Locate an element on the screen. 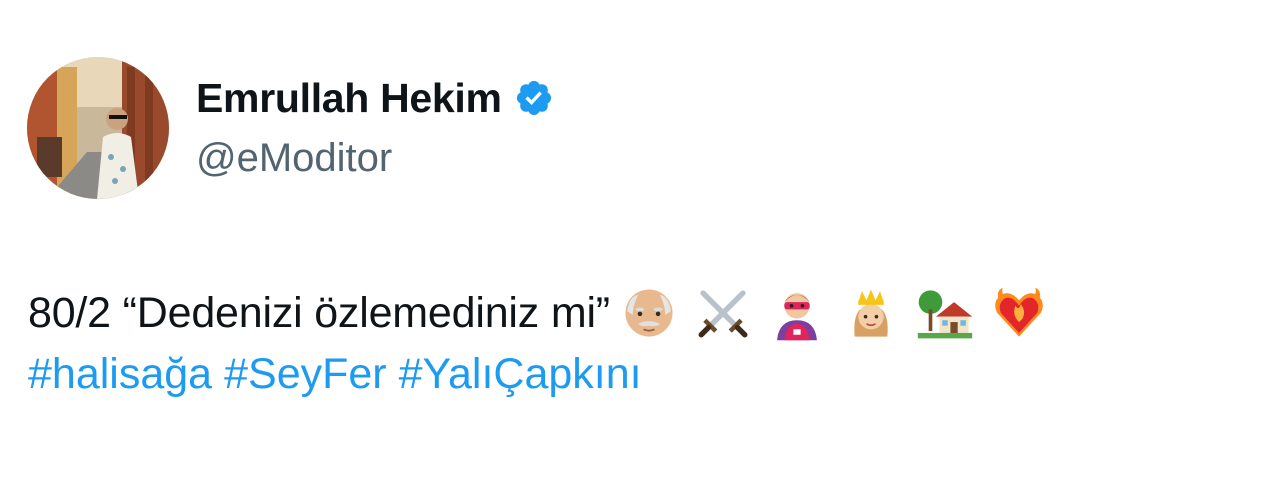  hashtag-yalicapkini: #YalıÇapkını is located at coordinates (520, 374).